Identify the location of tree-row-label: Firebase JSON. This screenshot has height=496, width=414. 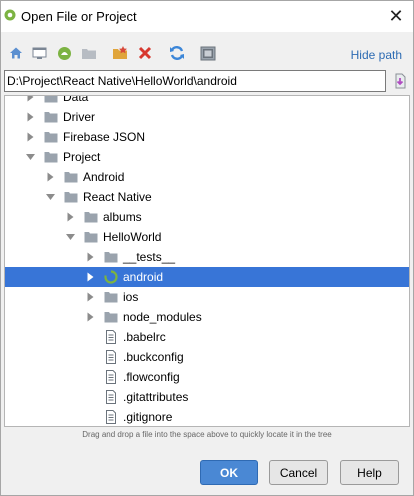
(104, 137).